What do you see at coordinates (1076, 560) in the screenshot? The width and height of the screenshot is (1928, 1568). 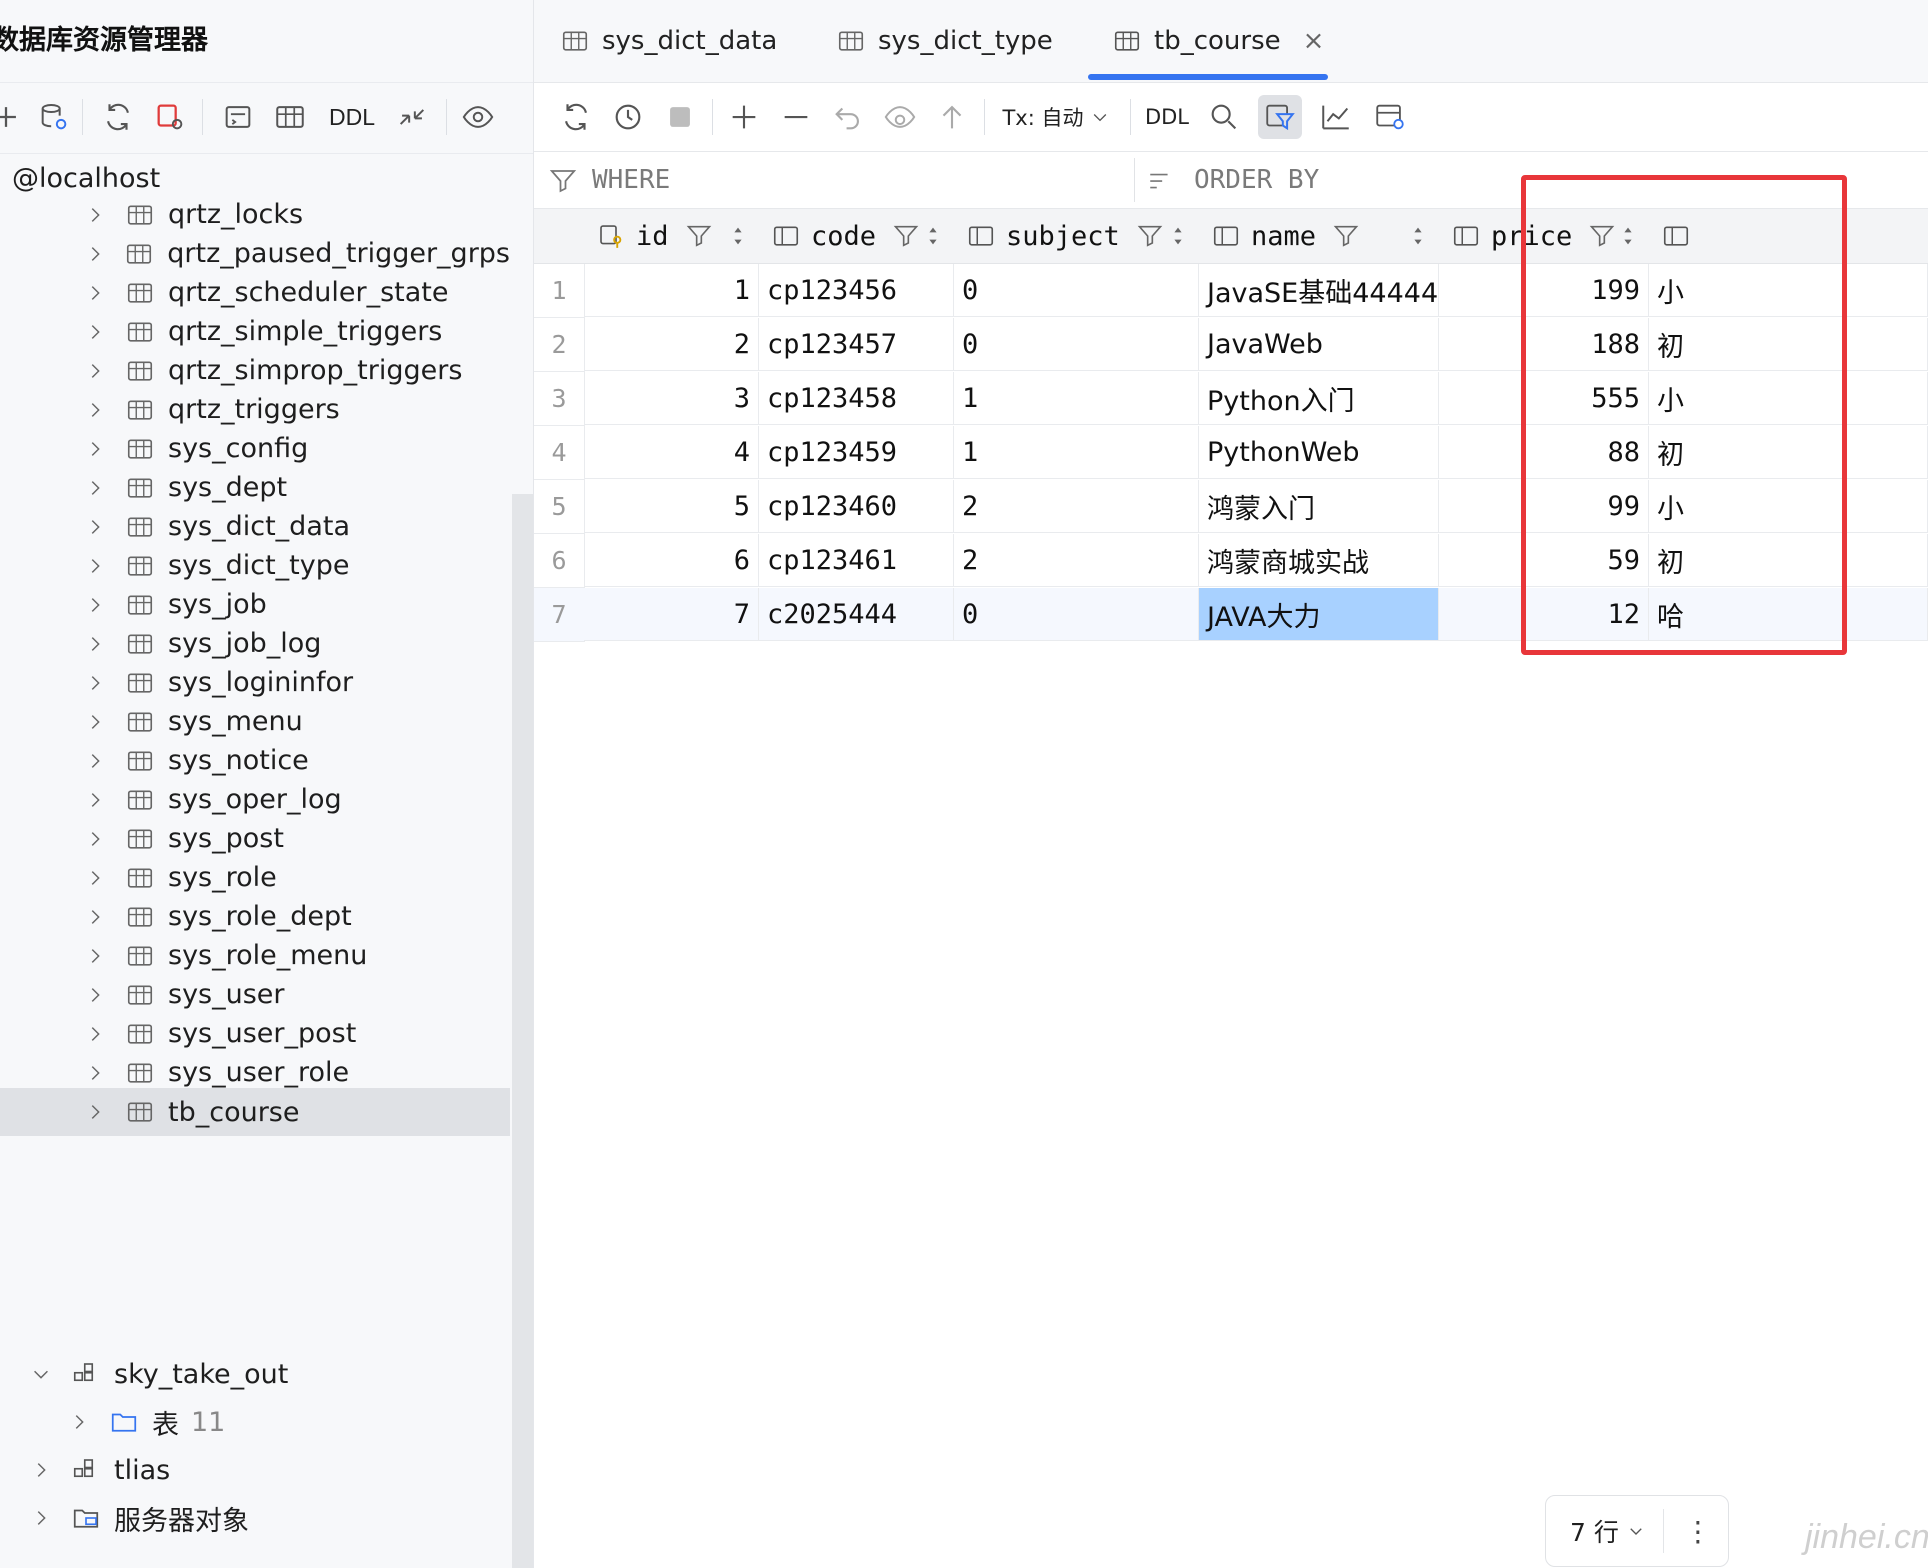 I see `cell-subject: 2` at bounding box center [1076, 560].